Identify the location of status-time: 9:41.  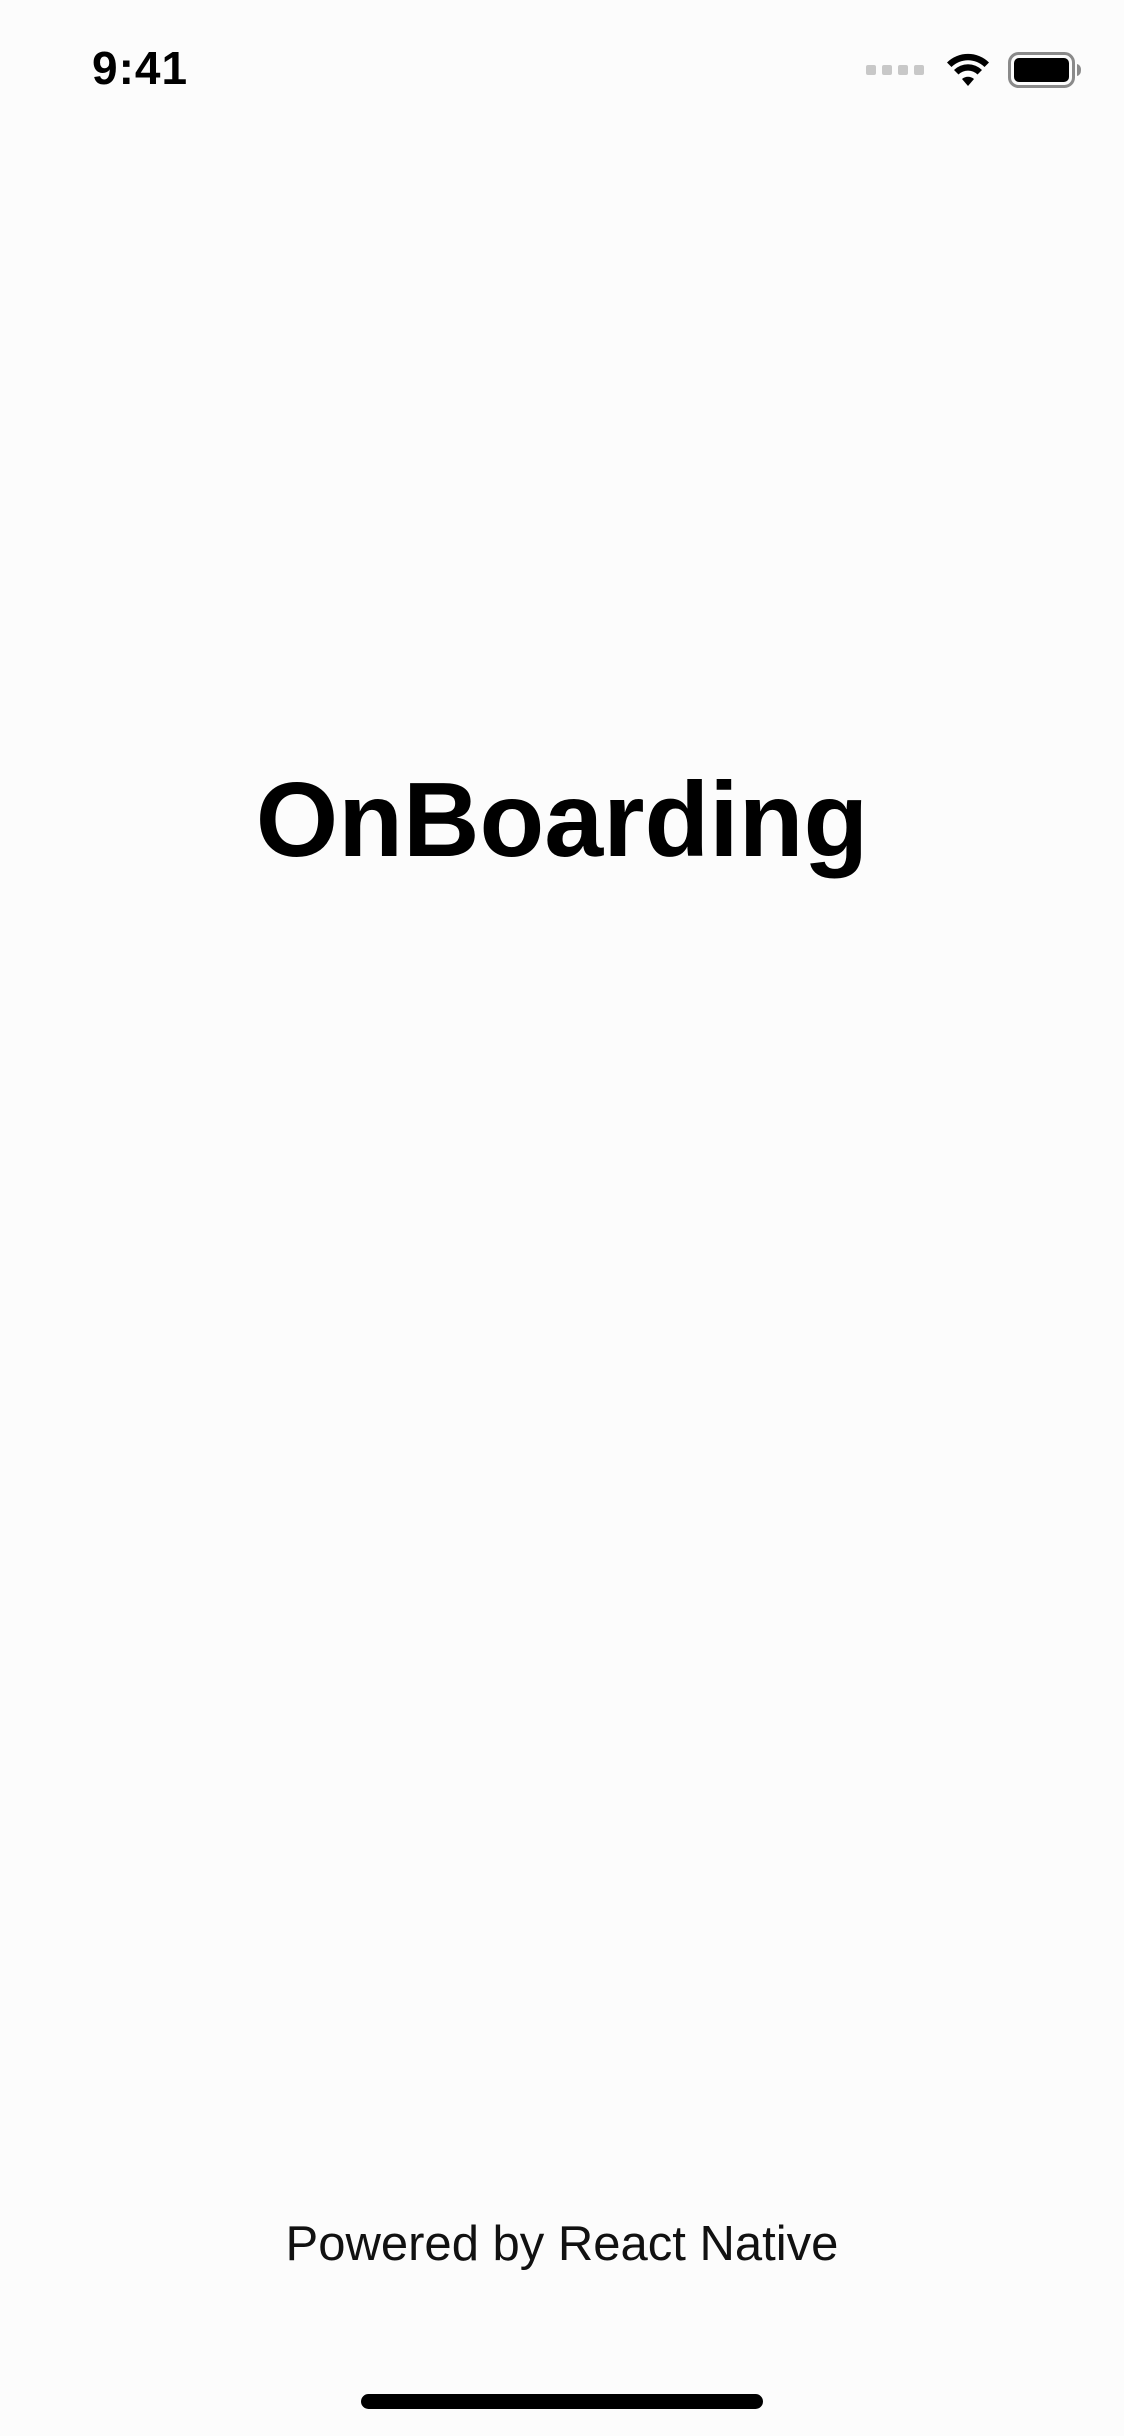
(140, 68).